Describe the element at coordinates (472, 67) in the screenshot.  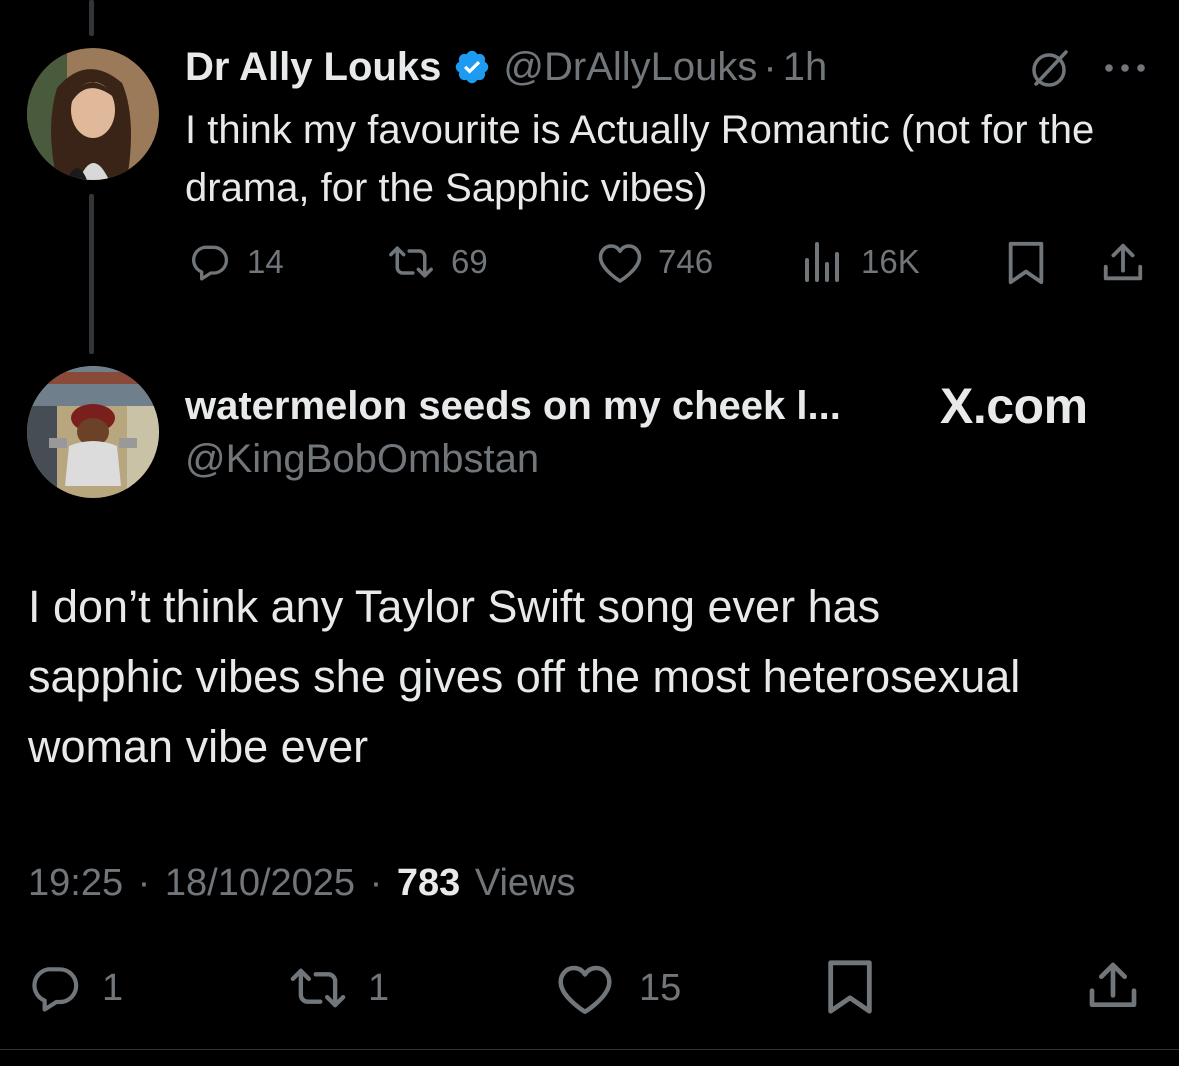
I see `verified-badge-icon` at that location.